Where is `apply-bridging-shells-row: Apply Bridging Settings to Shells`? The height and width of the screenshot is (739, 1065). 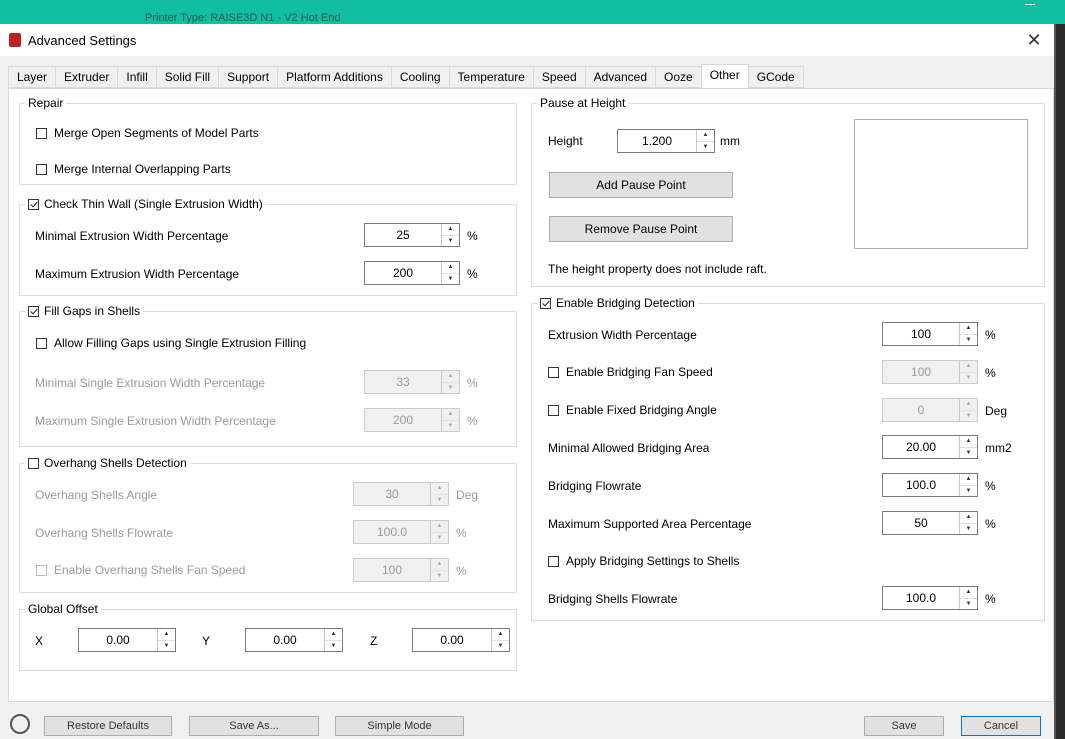
apply-bridging-shells-row: Apply Bridging Settings to Shells is located at coordinates (643, 561).